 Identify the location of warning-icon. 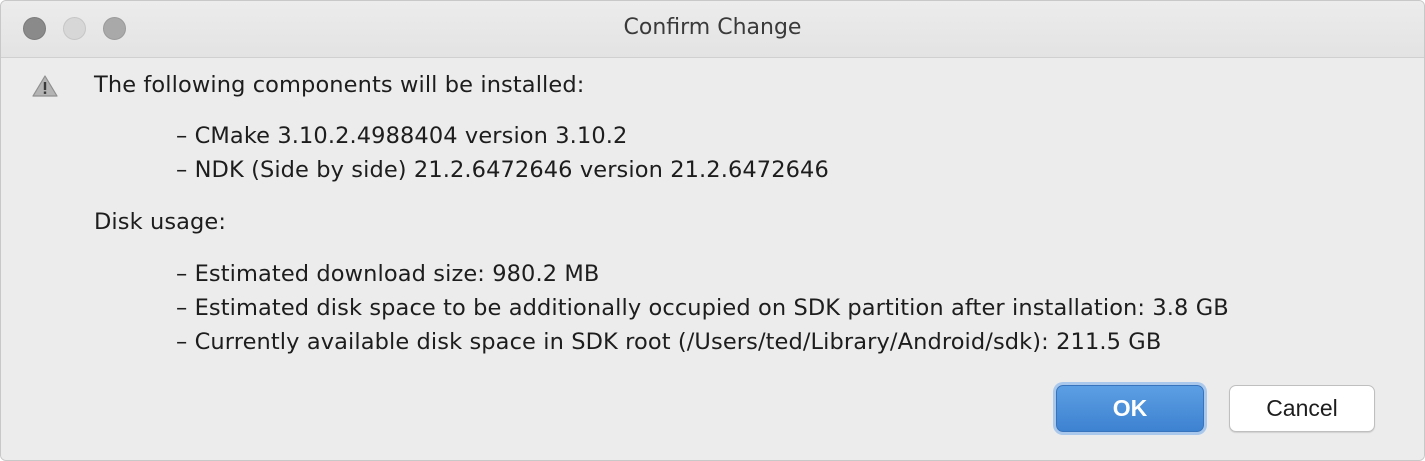
(45, 86).